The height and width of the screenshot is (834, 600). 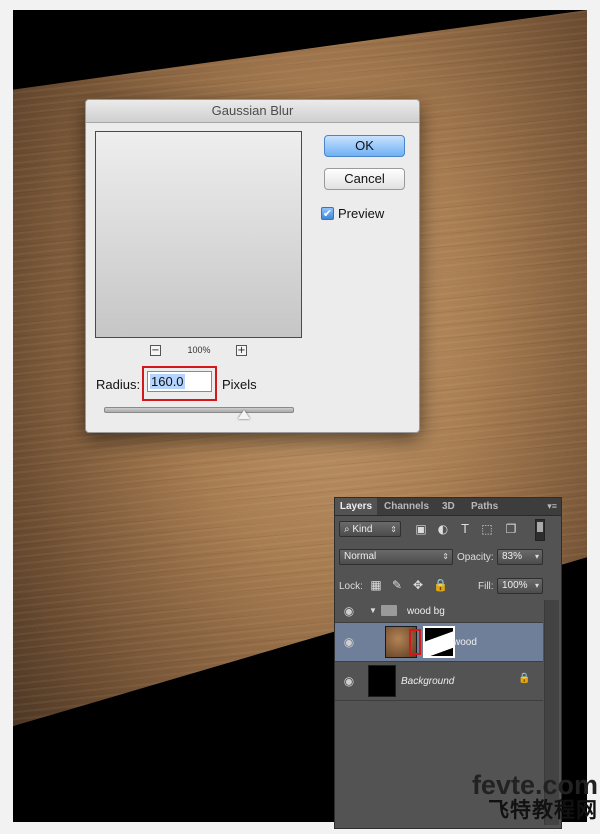 What do you see at coordinates (415, 642) in the screenshot?
I see `mask-link-highlight-box` at bounding box center [415, 642].